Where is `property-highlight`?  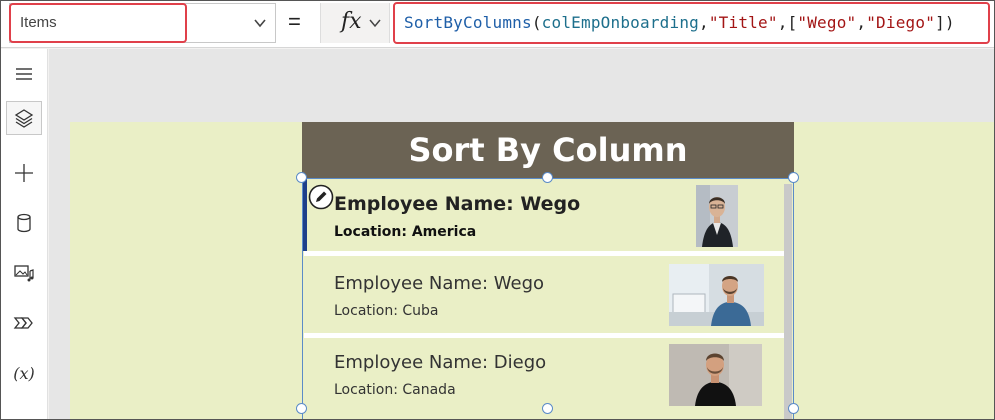 property-highlight is located at coordinates (98, 23).